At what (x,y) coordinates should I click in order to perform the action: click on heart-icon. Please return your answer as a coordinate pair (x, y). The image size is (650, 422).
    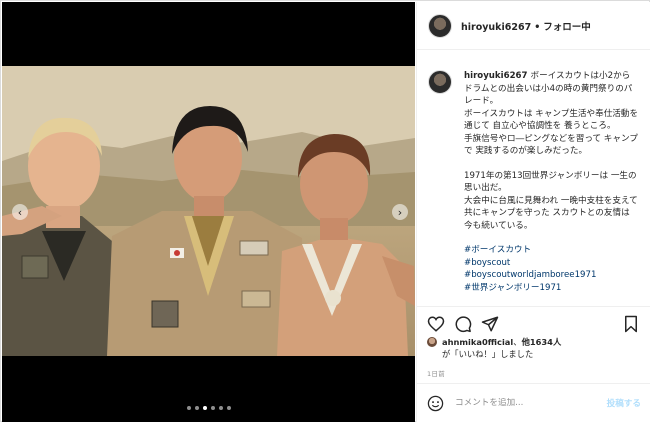
    Looking at the image, I should click on (436, 326).